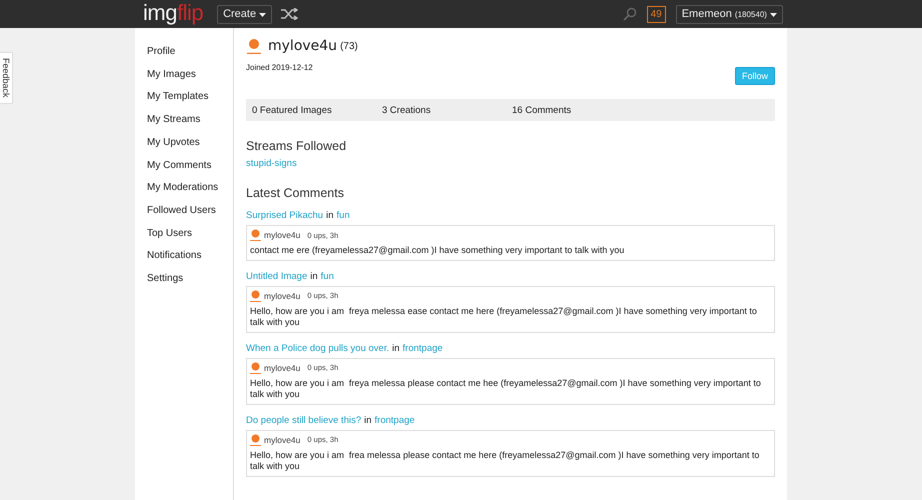  What do you see at coordinates (184, 98) in the screenshot?
I see `sidebar-item: My Templates` at bounding box center [184, 98].